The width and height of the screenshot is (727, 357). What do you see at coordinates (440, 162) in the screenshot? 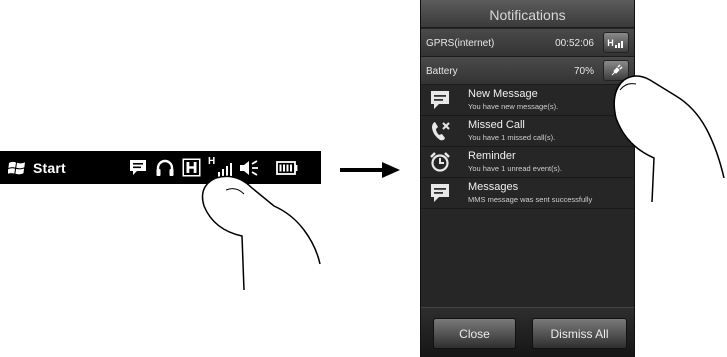
I see `alarm-clock-icon` at bounding box center [440, 162].